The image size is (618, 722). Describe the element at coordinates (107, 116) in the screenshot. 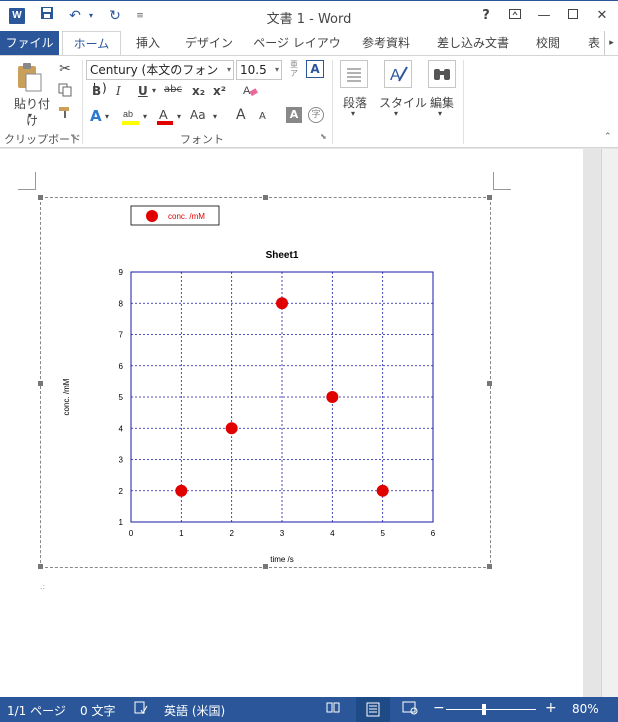

I see `text-effects-dropdown-icon: ▾` at that location.